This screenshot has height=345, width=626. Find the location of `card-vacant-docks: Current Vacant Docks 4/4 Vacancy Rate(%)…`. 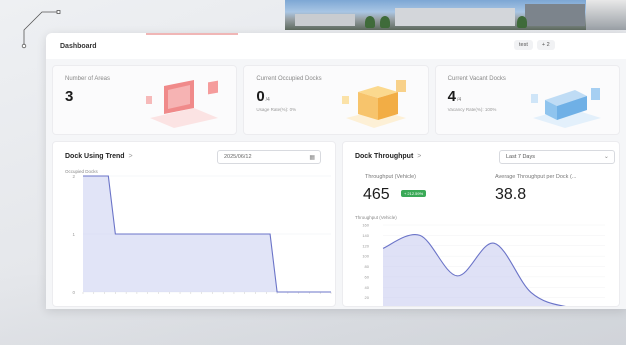

card-vacant-docks: Current Vacant Docks 4/4 Vacancy Rate(%)… is located at coordinates (527, 100).